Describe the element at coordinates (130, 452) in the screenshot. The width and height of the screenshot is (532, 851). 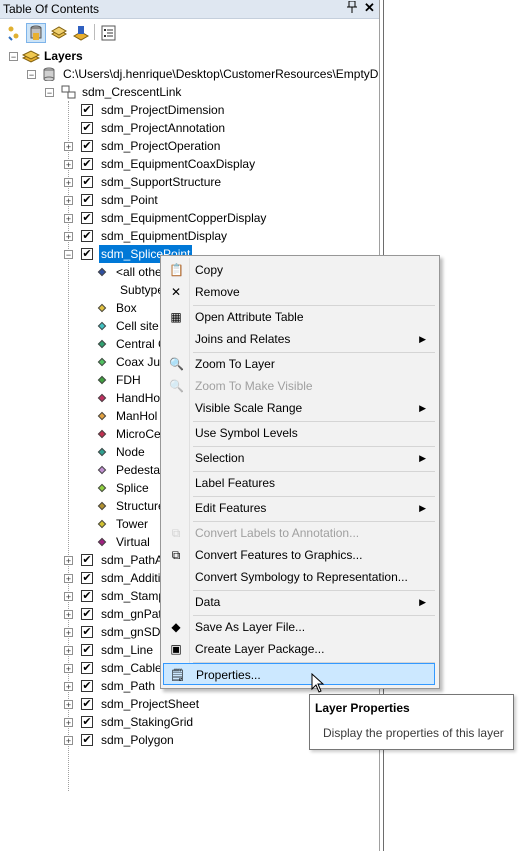
I see `legend-item-label: Node` at that location.